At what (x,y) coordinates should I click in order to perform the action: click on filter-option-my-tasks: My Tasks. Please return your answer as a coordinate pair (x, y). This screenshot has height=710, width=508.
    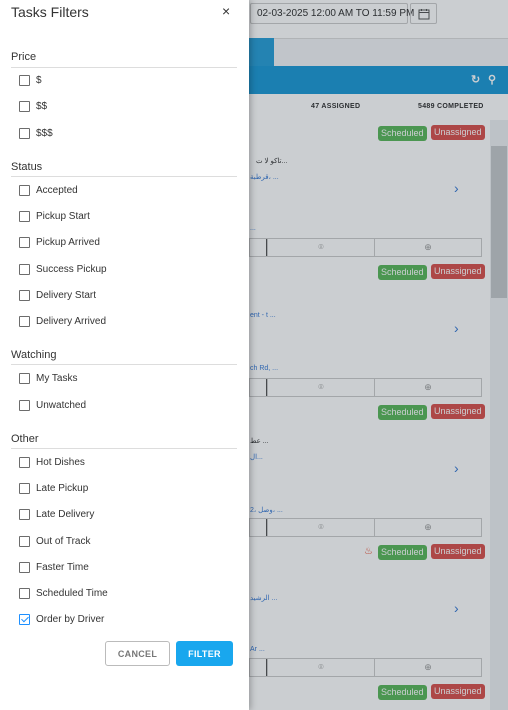
    Looking at the image, I should click on (48, 378).